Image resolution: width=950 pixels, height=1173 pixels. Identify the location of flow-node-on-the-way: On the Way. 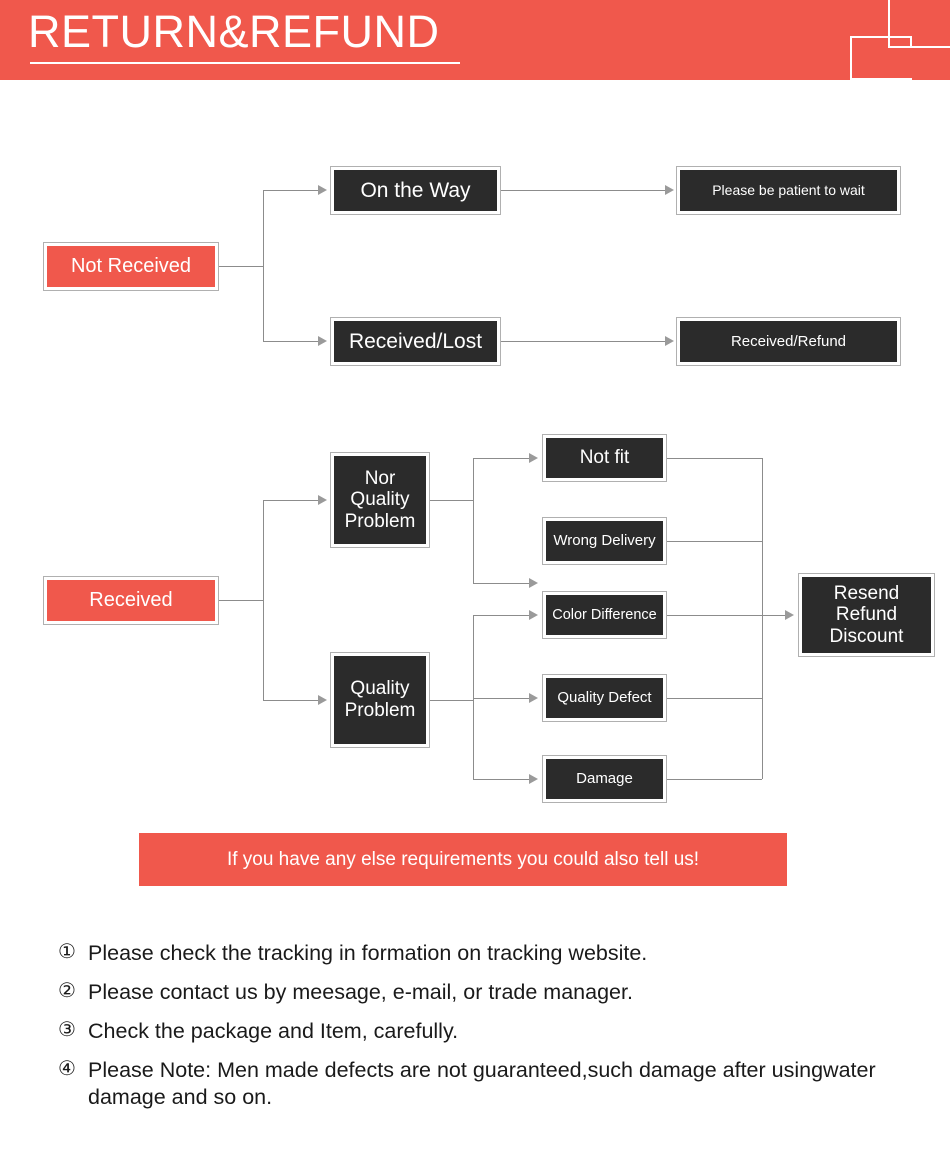
(415, 190).